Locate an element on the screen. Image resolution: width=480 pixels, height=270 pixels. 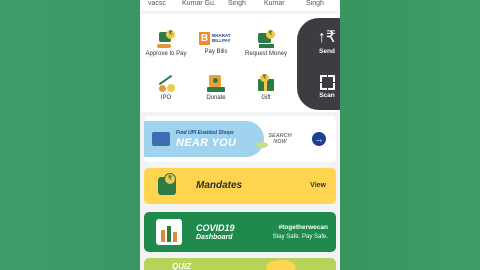
bharat-billpay-icon: B BHARAT BILLPAY is located at coordinates (215, 38).